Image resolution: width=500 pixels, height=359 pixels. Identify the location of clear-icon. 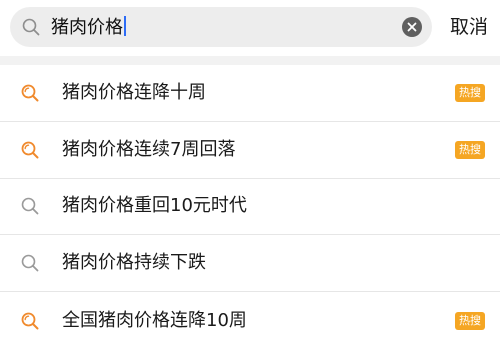
(412, 27).